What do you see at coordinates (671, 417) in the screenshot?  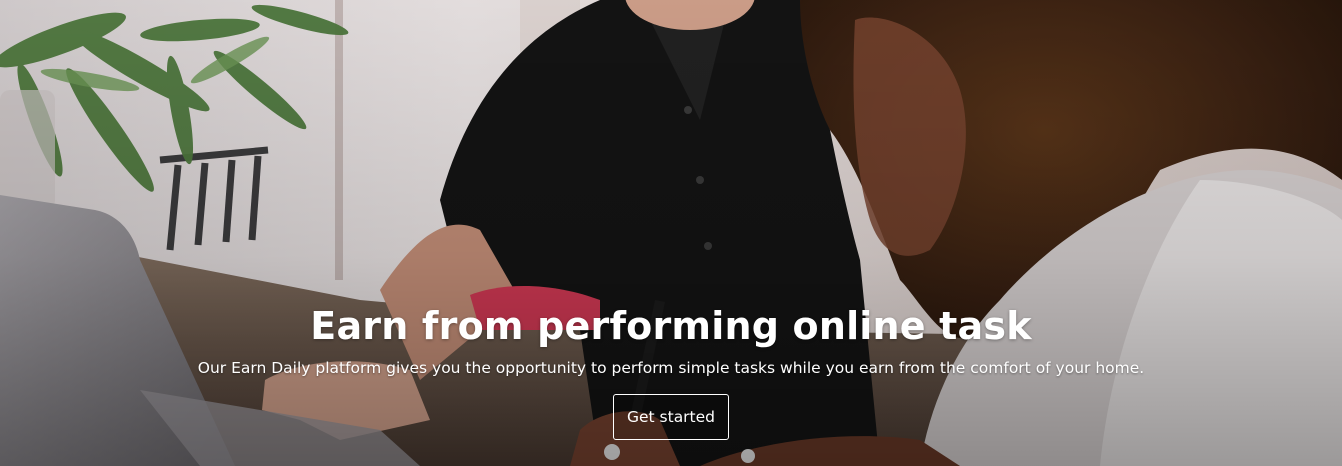 I see `get-started-button: Get started` at bounding box center [671, 417].